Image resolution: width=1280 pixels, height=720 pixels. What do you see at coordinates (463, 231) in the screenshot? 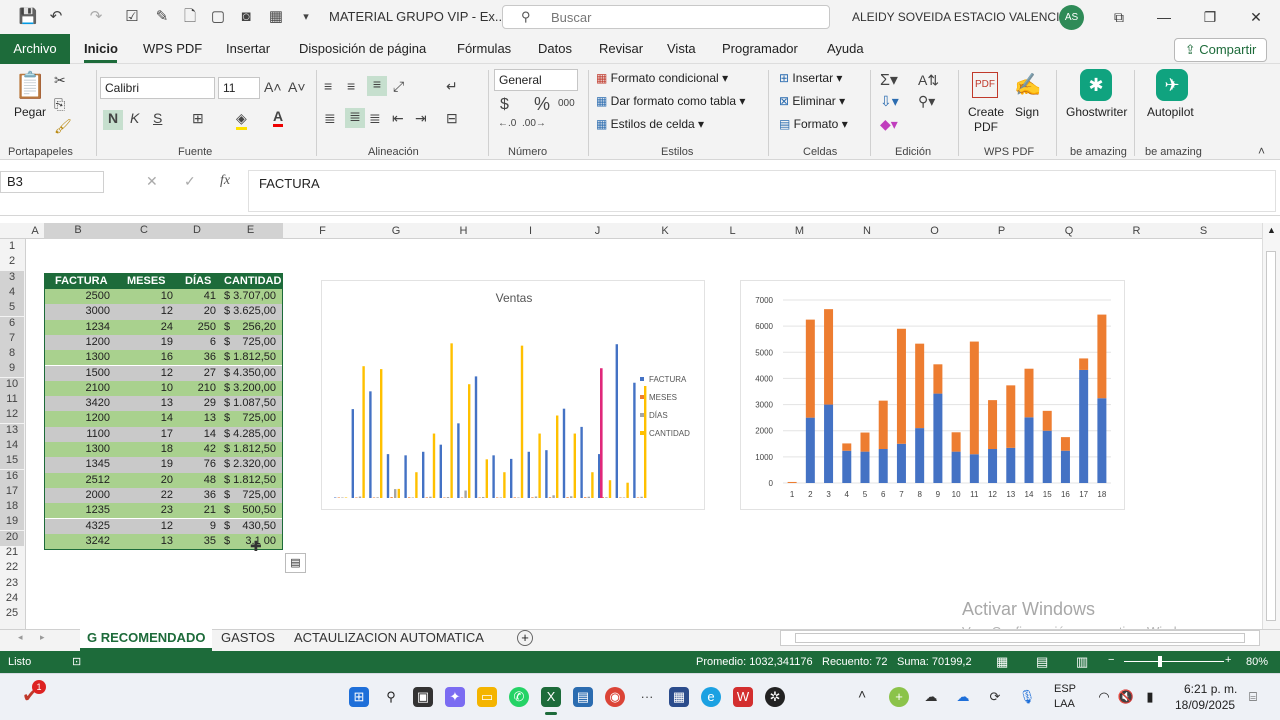
I see `column-header: H` at bounding box center [463, 231].